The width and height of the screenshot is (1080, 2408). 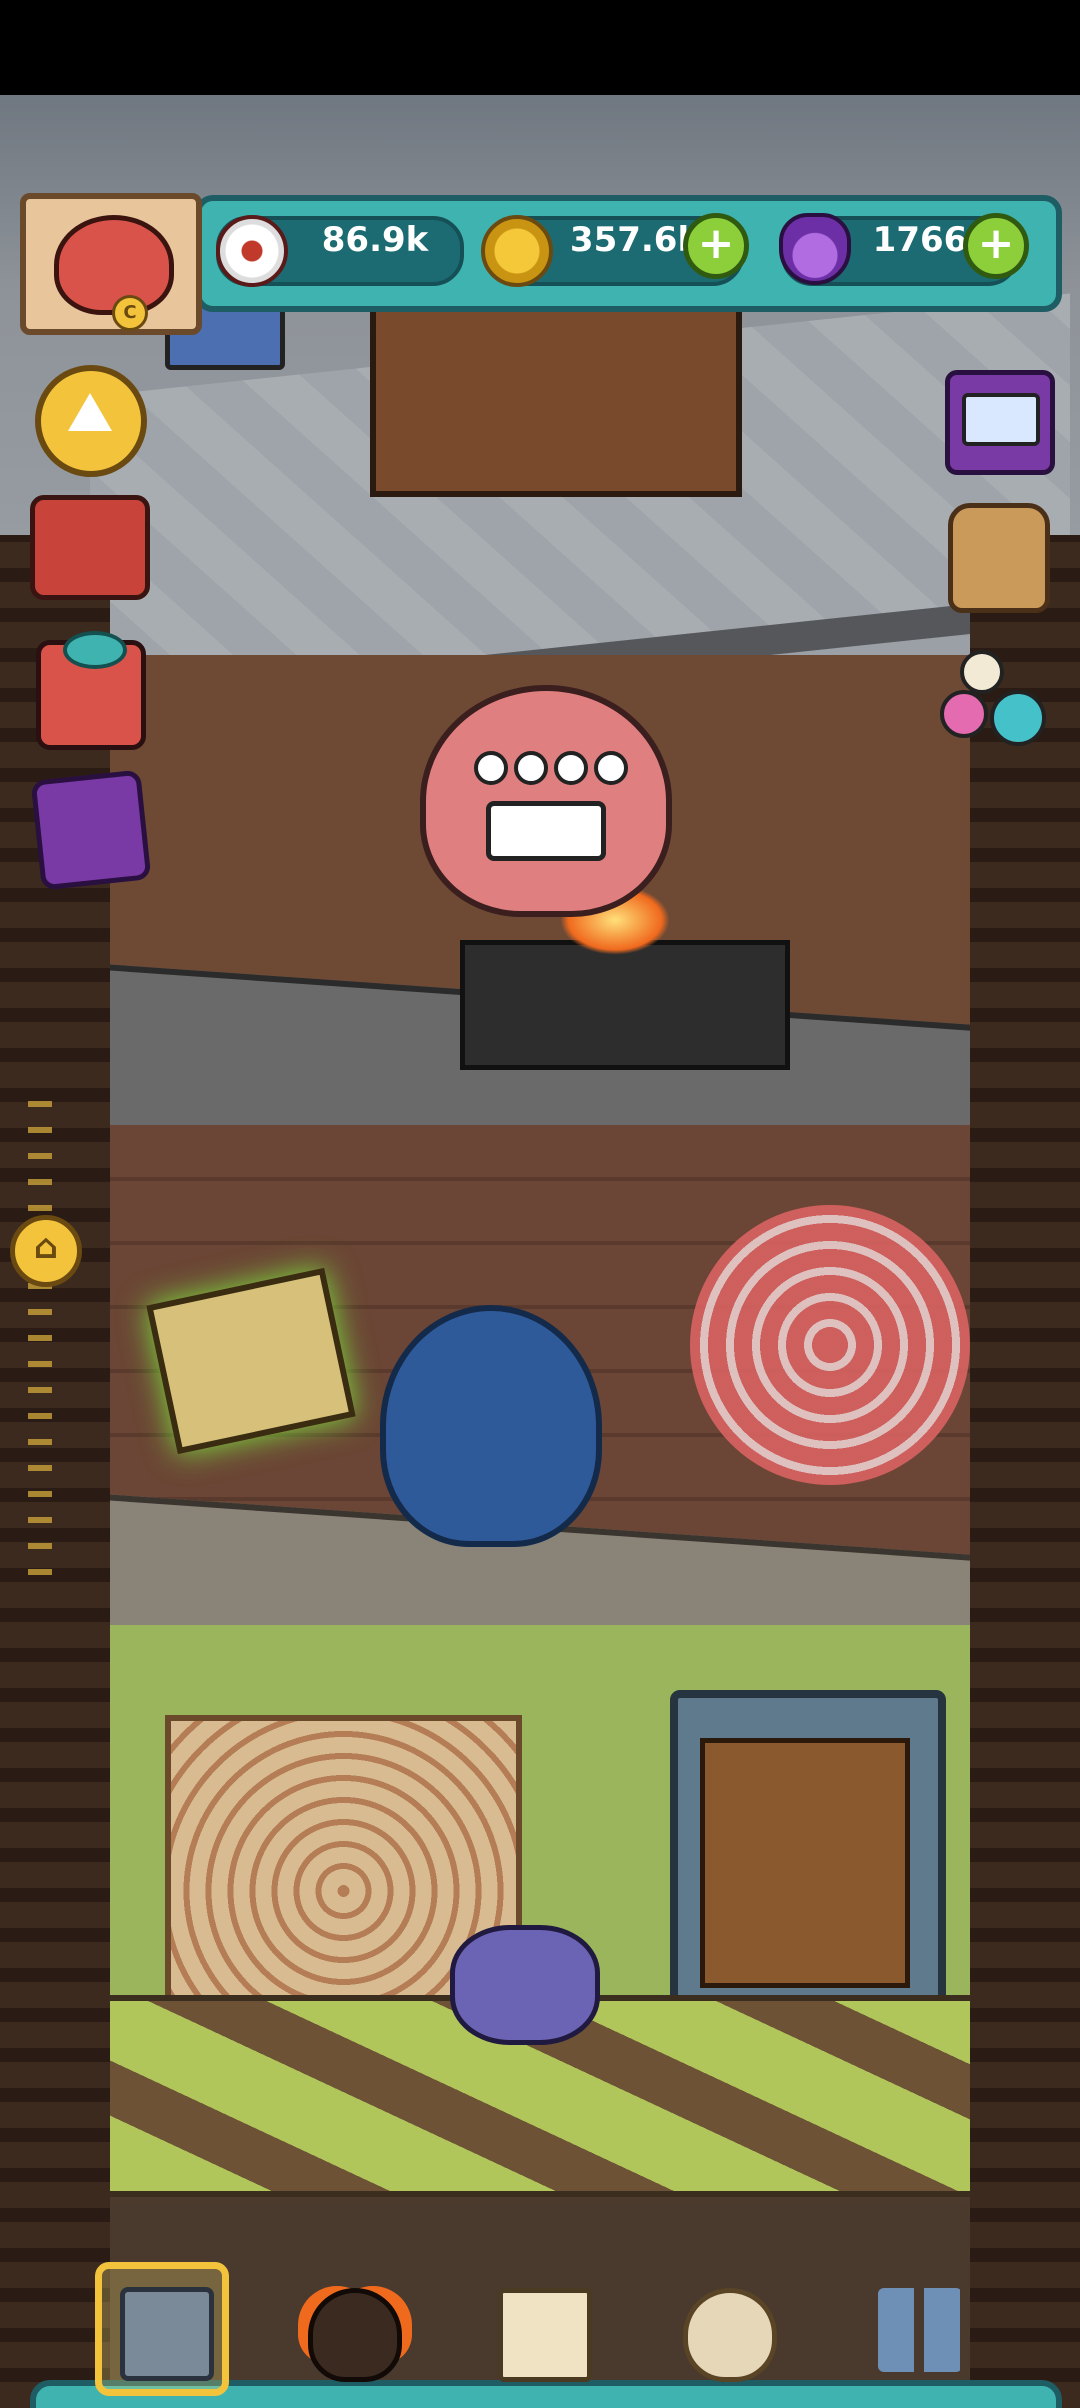 I want to click on monster-mouth, so click(x=546, y=831).